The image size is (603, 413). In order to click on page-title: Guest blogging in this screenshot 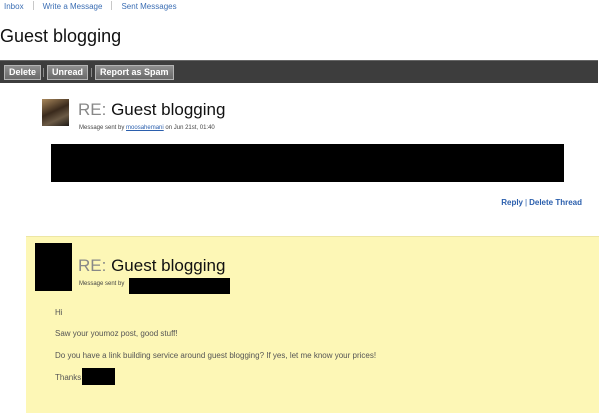, I will do `click(61, 36)`.